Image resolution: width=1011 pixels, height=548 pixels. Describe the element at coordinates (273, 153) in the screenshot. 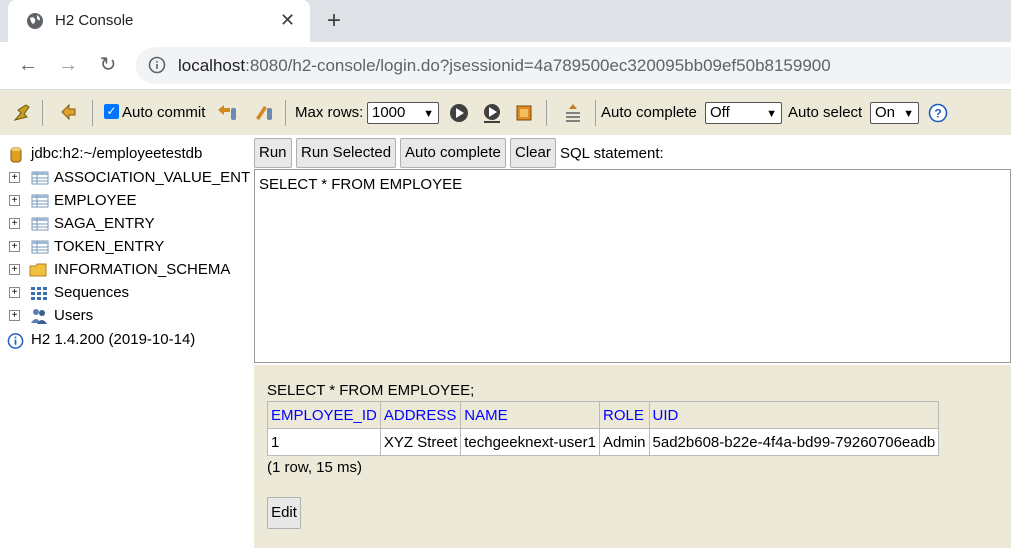

I see `run-button: Run` at that location.